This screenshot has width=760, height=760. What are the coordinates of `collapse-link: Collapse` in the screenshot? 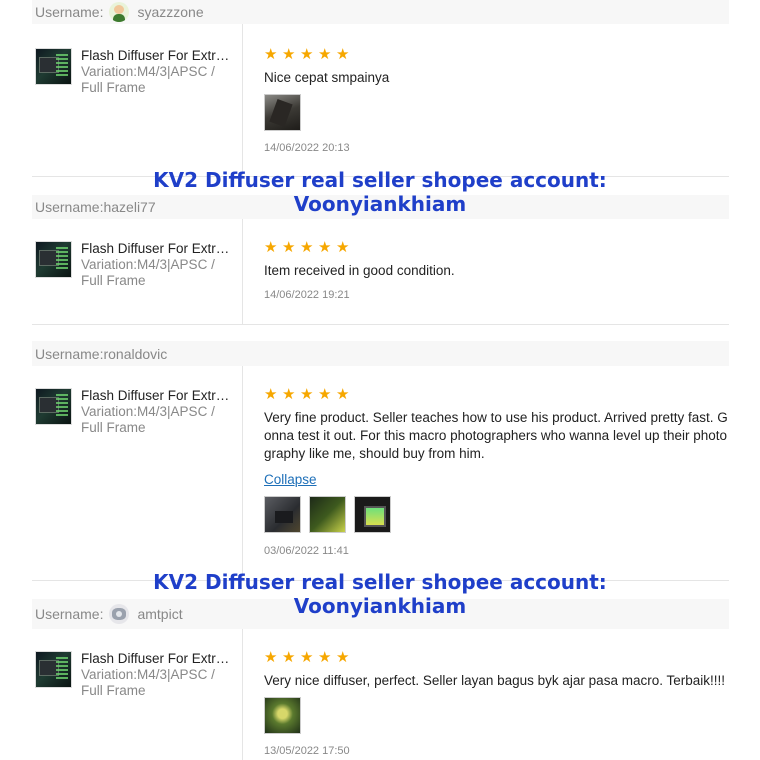 It's located at (290, 479).